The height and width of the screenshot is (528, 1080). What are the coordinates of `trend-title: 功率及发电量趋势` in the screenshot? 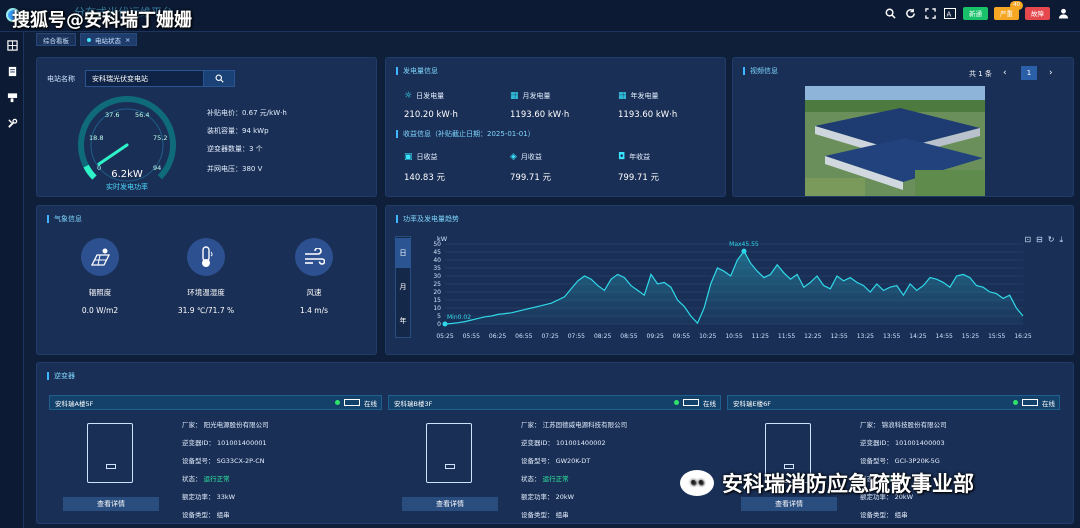 It's located at (427, 219).